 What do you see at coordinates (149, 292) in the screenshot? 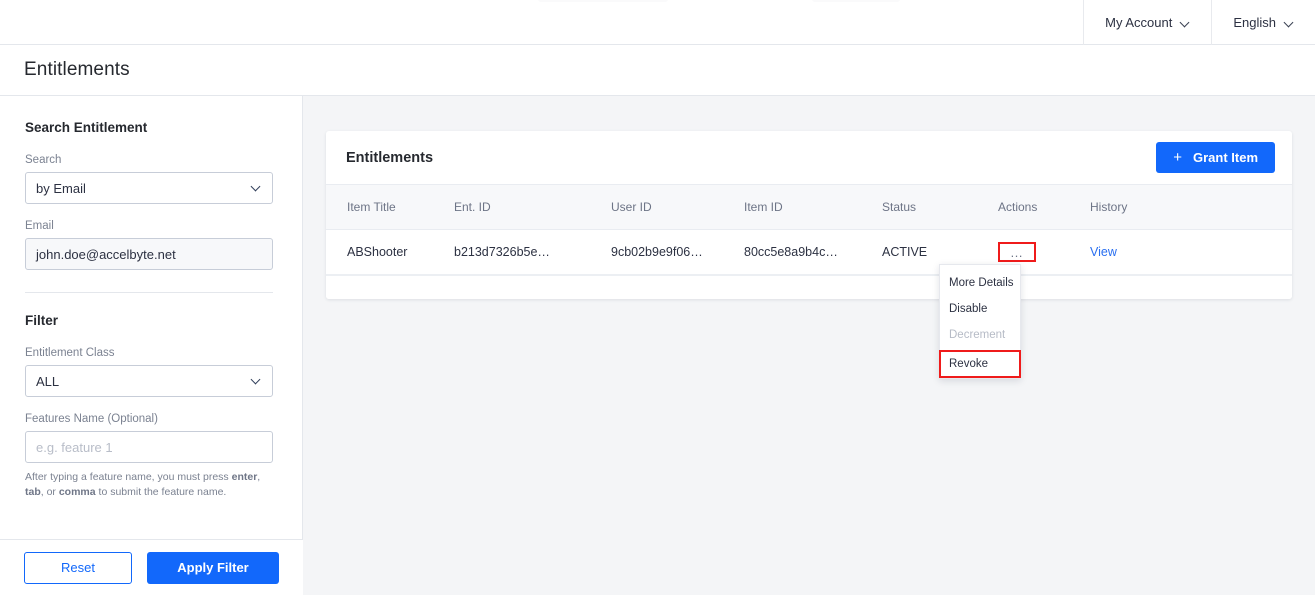
I see `sidebar-divider` at bounding box center [149, 292].